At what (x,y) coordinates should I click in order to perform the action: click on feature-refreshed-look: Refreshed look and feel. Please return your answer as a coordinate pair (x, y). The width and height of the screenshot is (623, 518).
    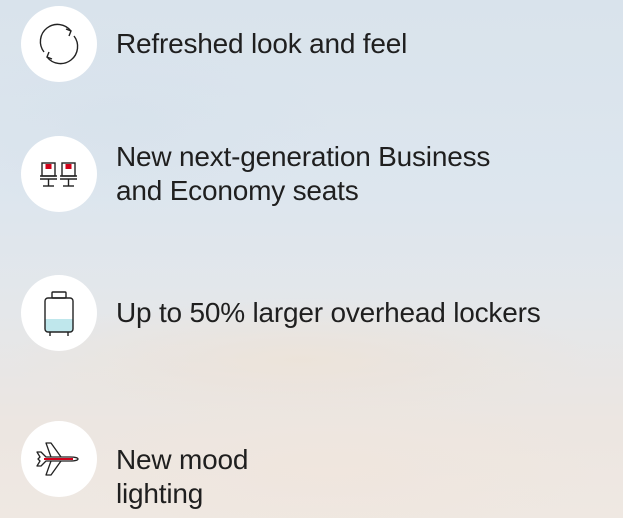
    Looking at the image, I should click on (214, 44).